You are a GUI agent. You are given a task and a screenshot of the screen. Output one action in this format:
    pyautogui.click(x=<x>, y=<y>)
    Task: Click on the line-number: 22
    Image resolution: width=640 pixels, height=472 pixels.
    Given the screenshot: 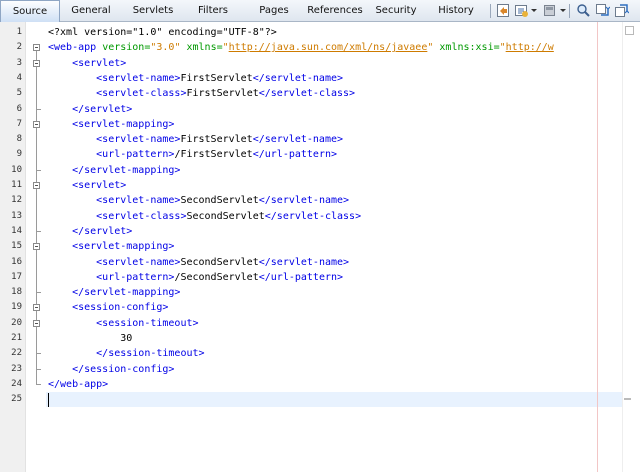 What is the action you would take?
    pyautogui.click(x=16, y=353)
    